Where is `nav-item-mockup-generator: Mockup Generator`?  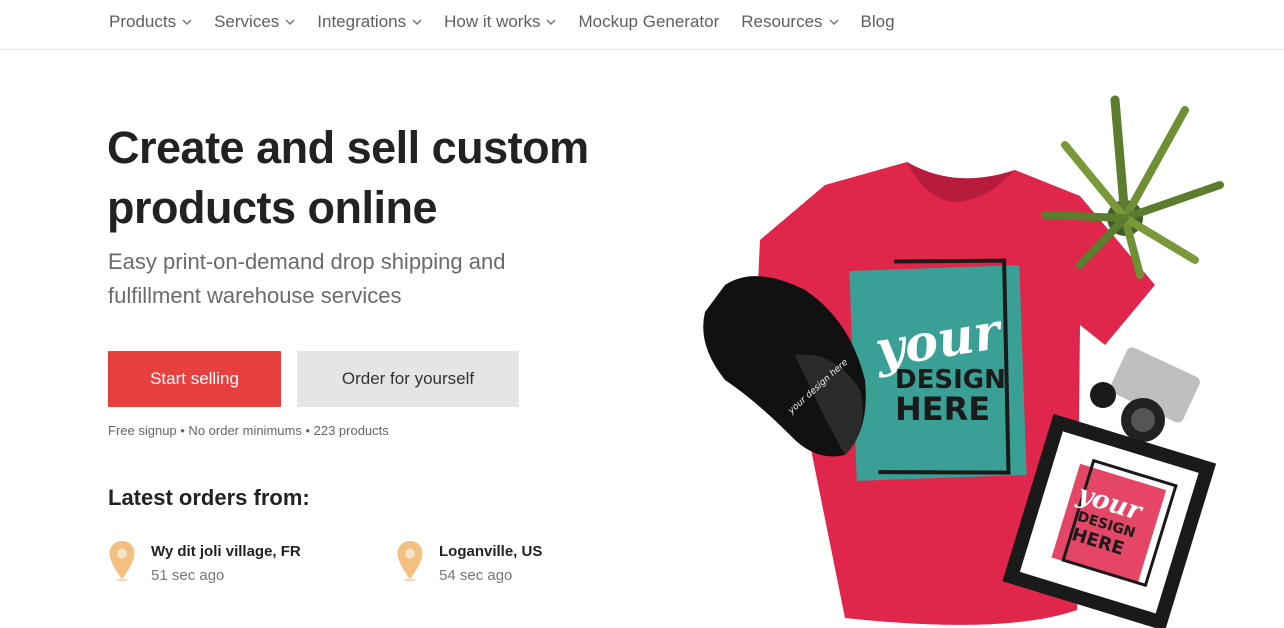
nav-item-mockup-generator: Mockup Generator is located at coordinates (648, 22).